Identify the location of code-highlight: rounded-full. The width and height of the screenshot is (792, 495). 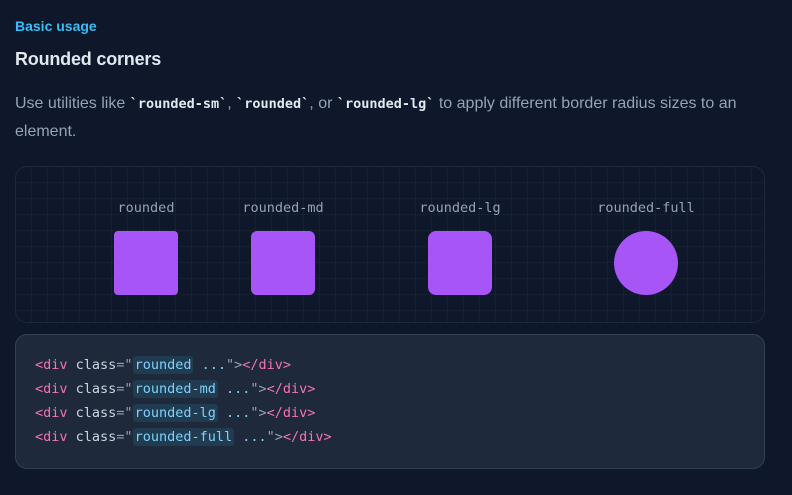
(183, 437).